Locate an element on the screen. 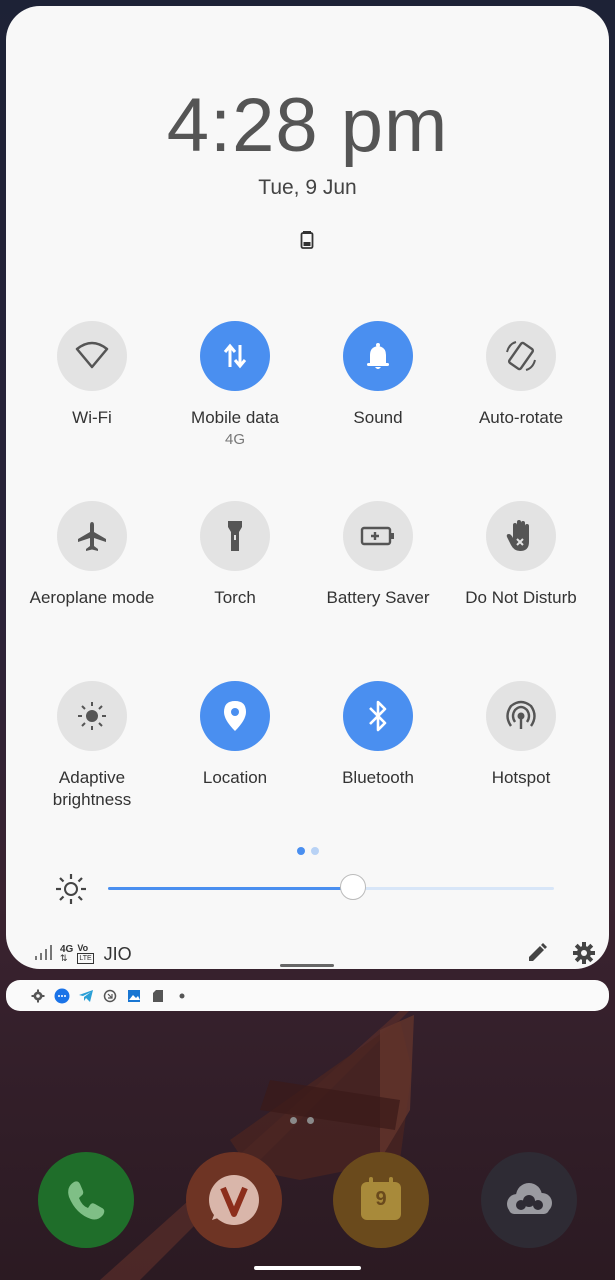  panel-drag-handle is located at coordinates (307, 965).